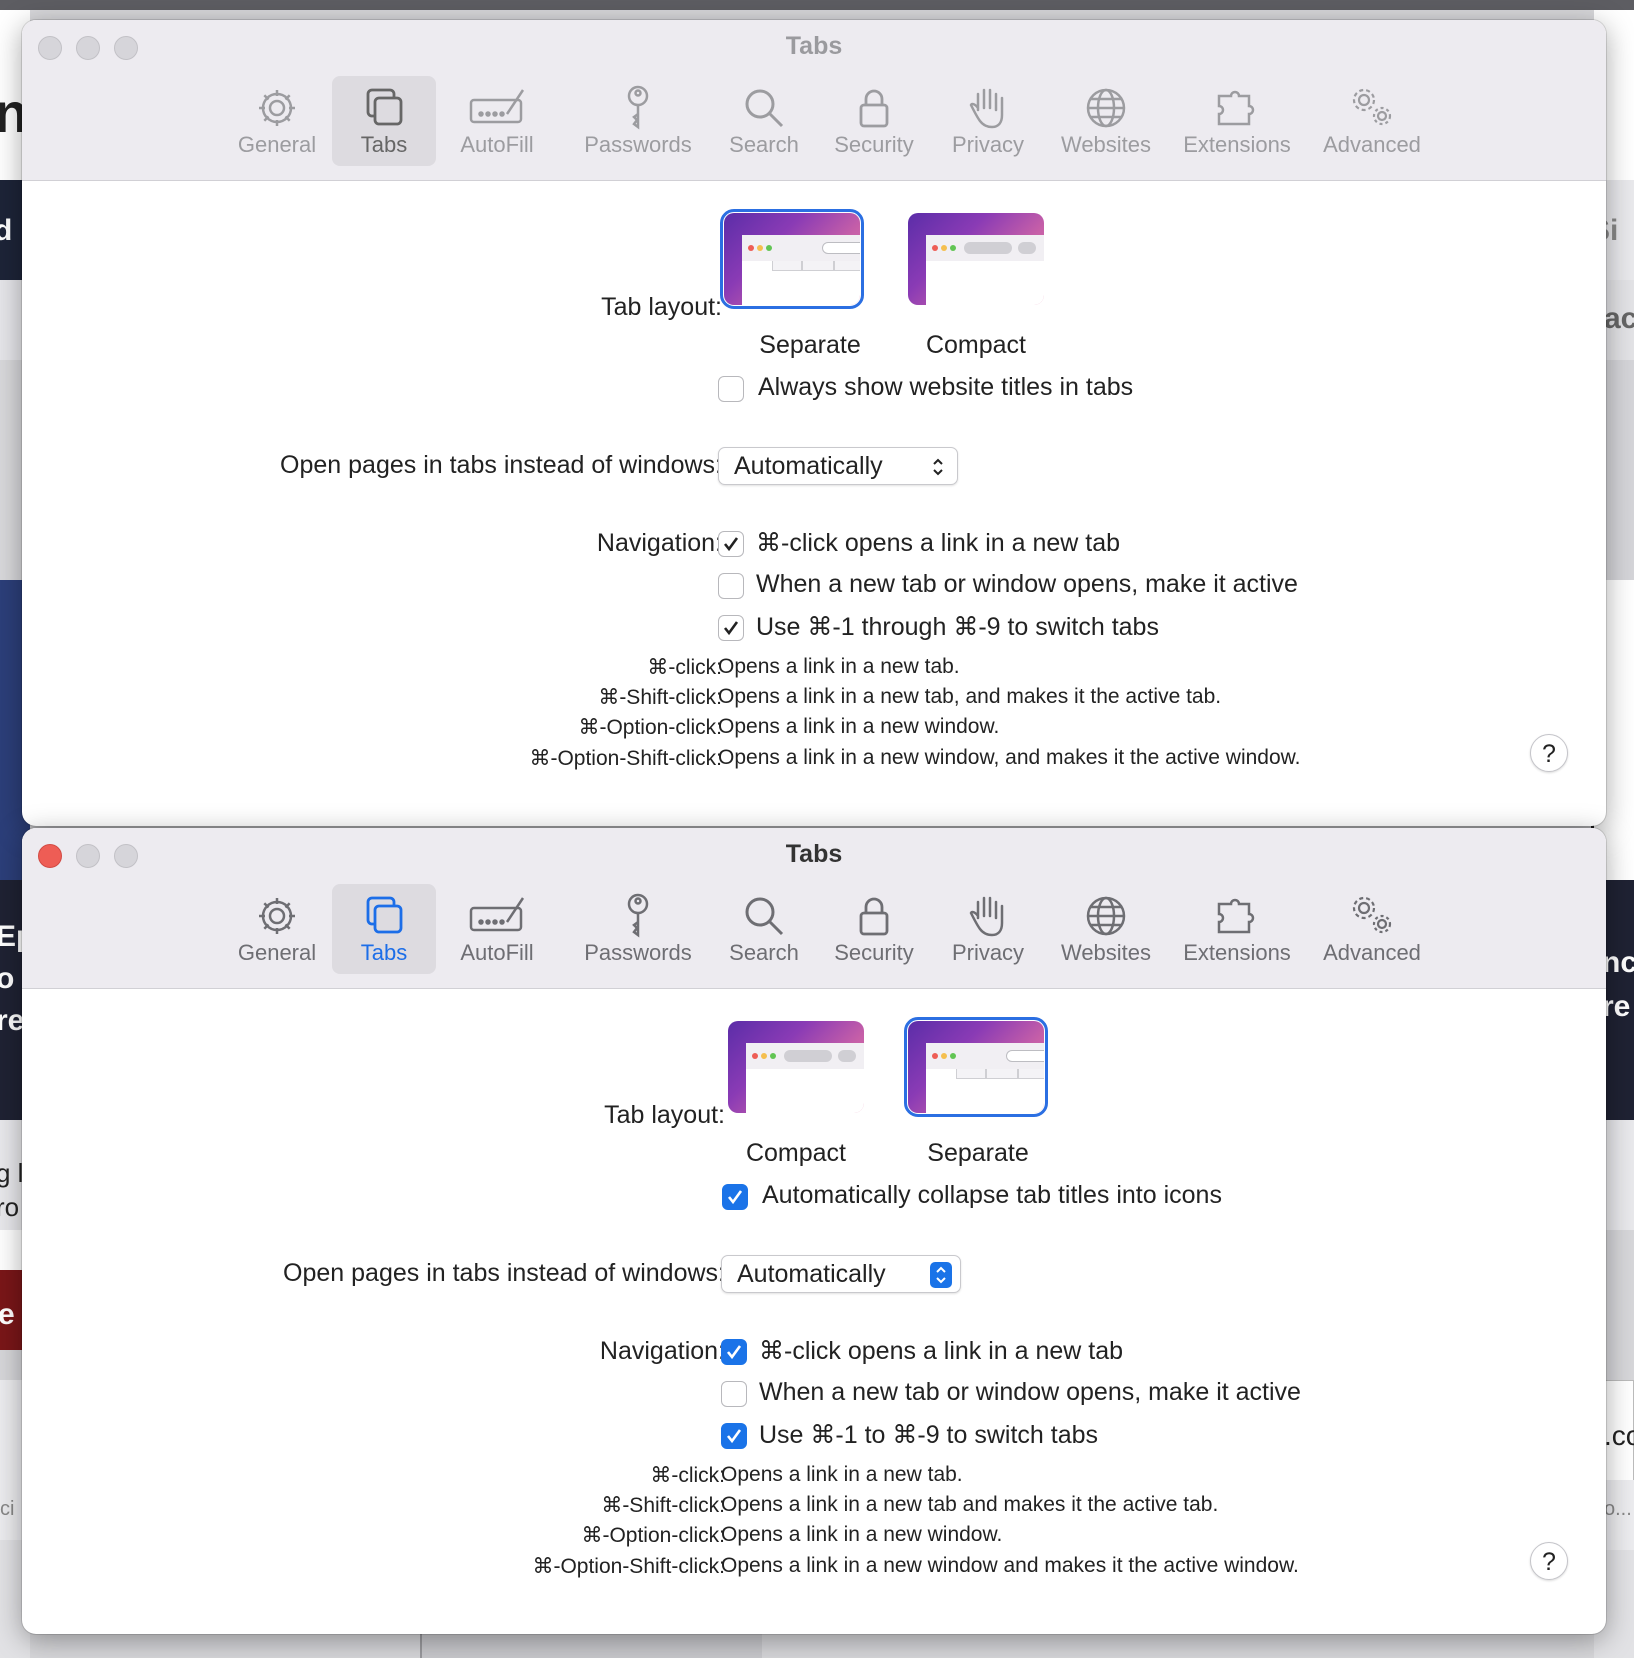 The width and height of the screenshot is (1634, 1658). What do you see at coordinates (684, 667) in the screenshot?
I see `shortcut-key: ⌘-click:` at bounding box center [684, 667].